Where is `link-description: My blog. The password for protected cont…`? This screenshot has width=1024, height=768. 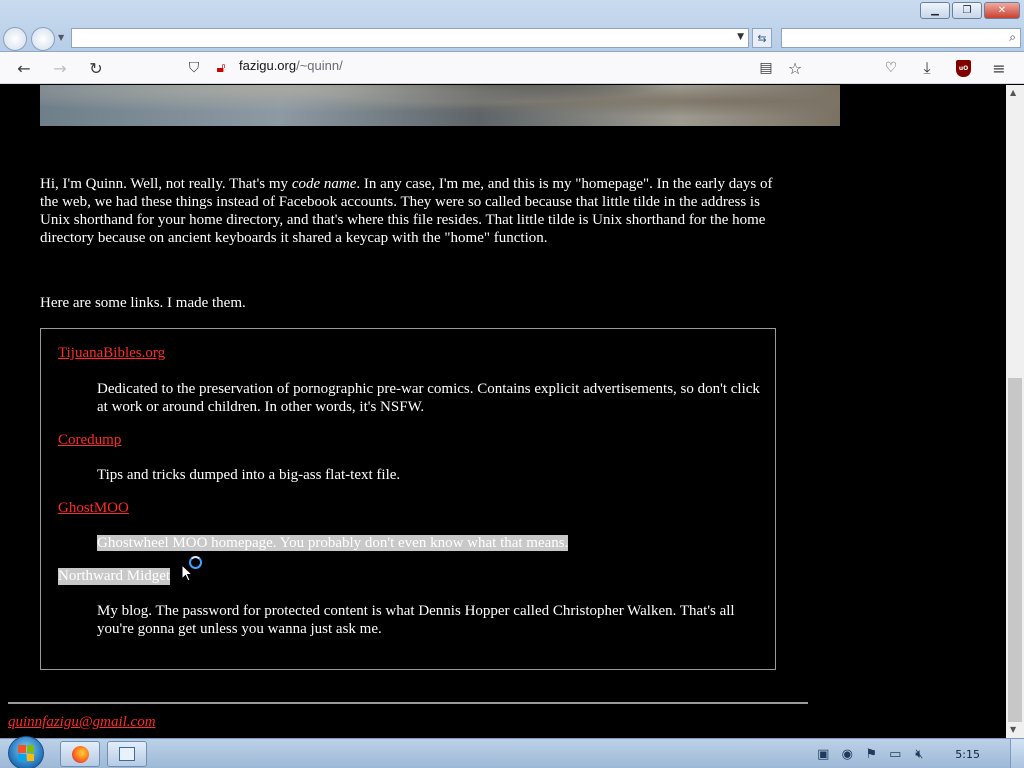 link-description: My blog. The password for protected cont… is located at coordinates (416, 620).